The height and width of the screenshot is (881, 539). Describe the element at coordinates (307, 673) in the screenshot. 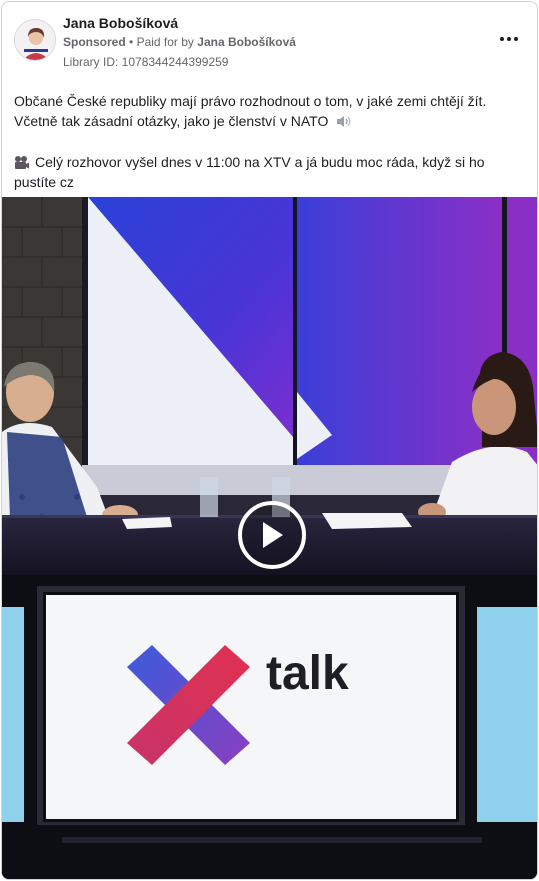

I see `video-logo-text: talk` at that location.